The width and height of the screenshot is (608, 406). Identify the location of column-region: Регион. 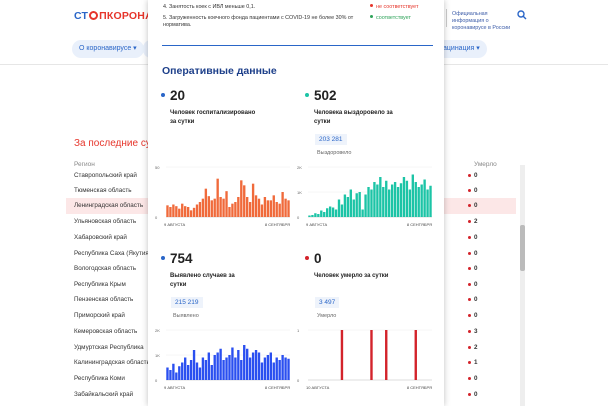
(84, 164).